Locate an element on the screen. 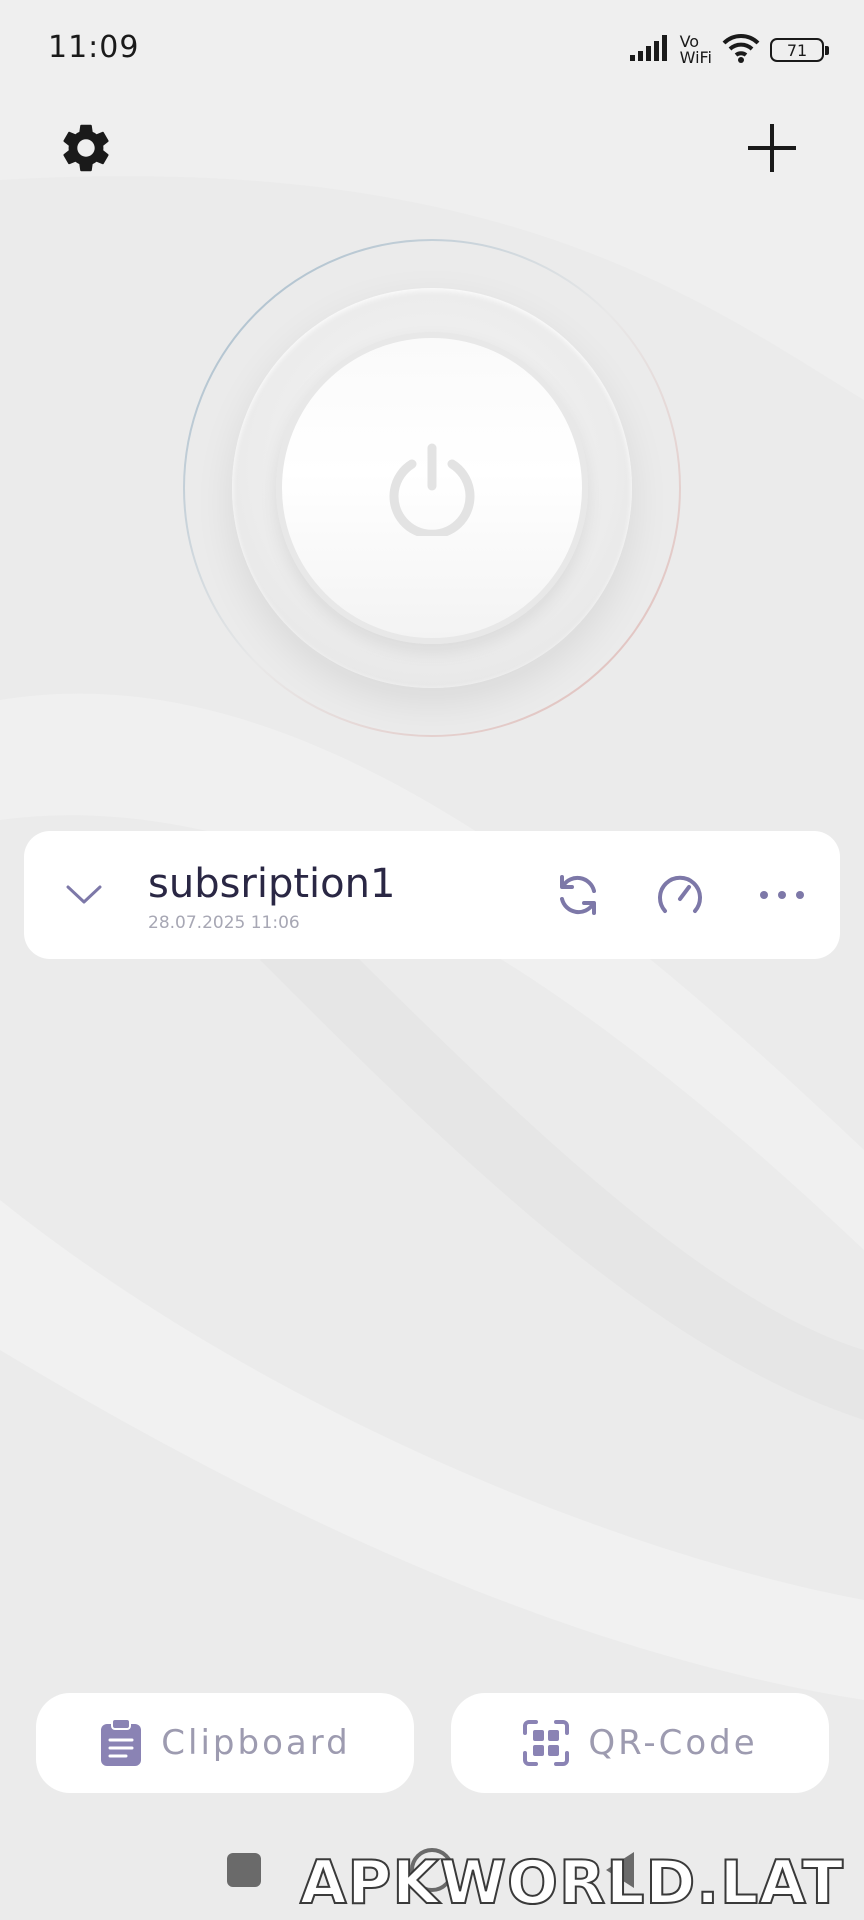  clipboard-label: Clipboard is located at coordinates (256, 1743).